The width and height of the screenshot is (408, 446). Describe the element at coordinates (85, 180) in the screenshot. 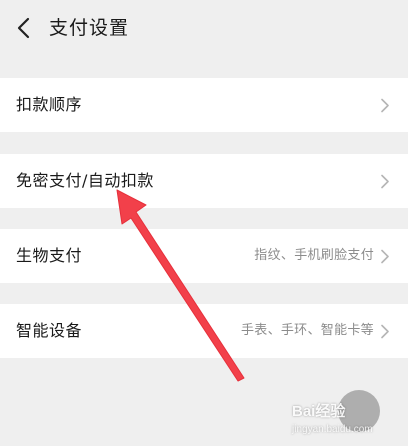

I see `menu-item-label: 免密支付/自动扣款` at that location.